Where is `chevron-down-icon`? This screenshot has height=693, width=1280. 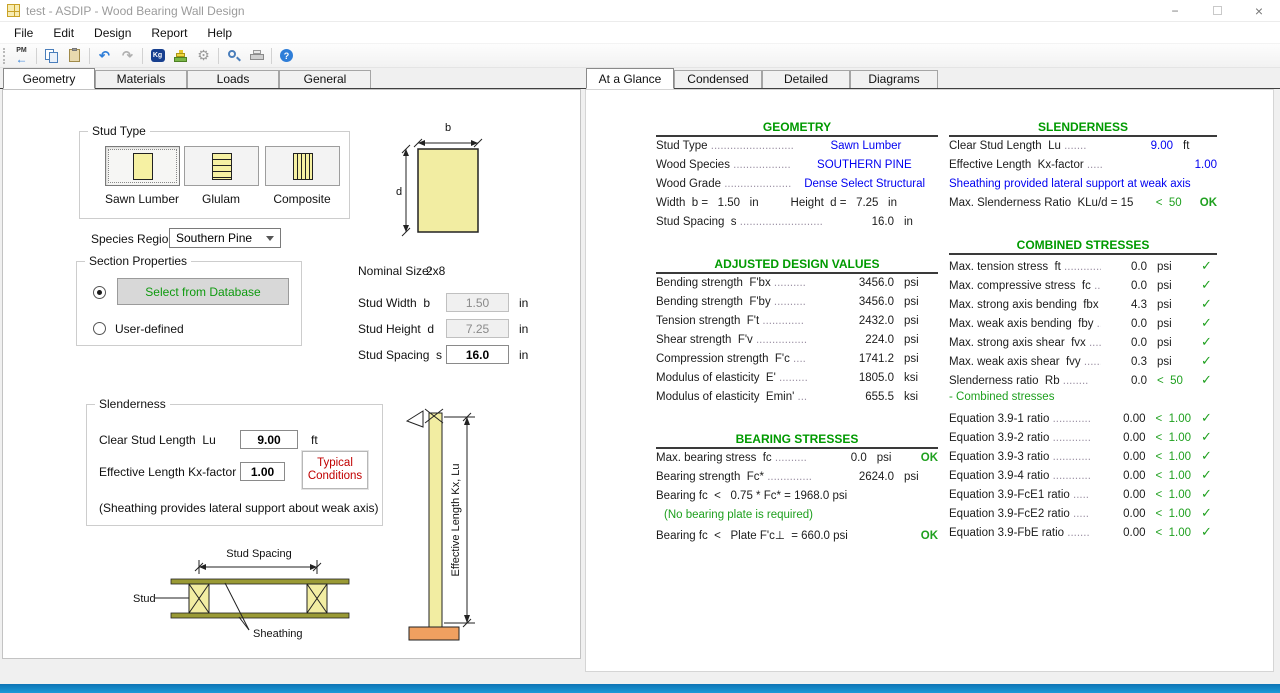 chevron-down-icon is located at coordinates (270, 238).